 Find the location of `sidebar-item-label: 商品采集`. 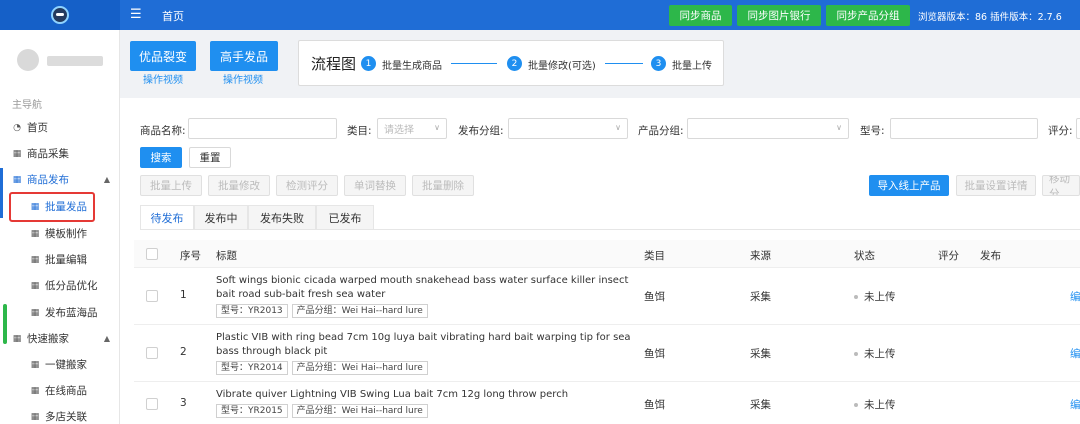

sidebar-item-label: 商品采集 is located at coordinates (48, 154).